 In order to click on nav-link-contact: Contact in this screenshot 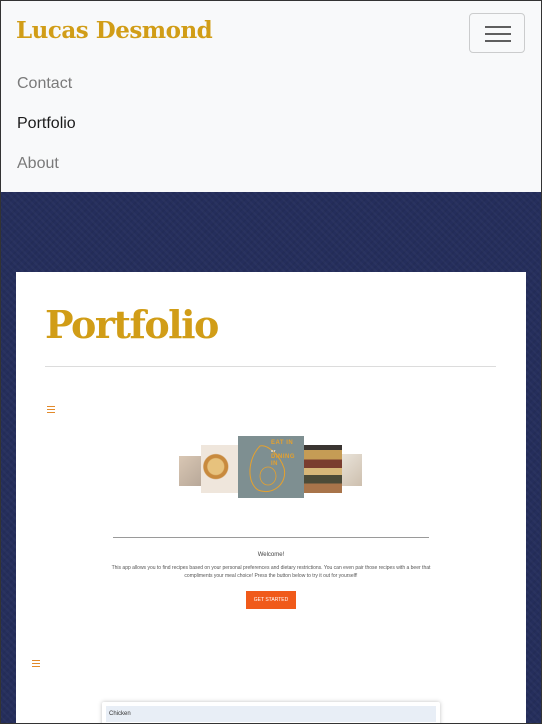, I will do `click(44, 84)`.